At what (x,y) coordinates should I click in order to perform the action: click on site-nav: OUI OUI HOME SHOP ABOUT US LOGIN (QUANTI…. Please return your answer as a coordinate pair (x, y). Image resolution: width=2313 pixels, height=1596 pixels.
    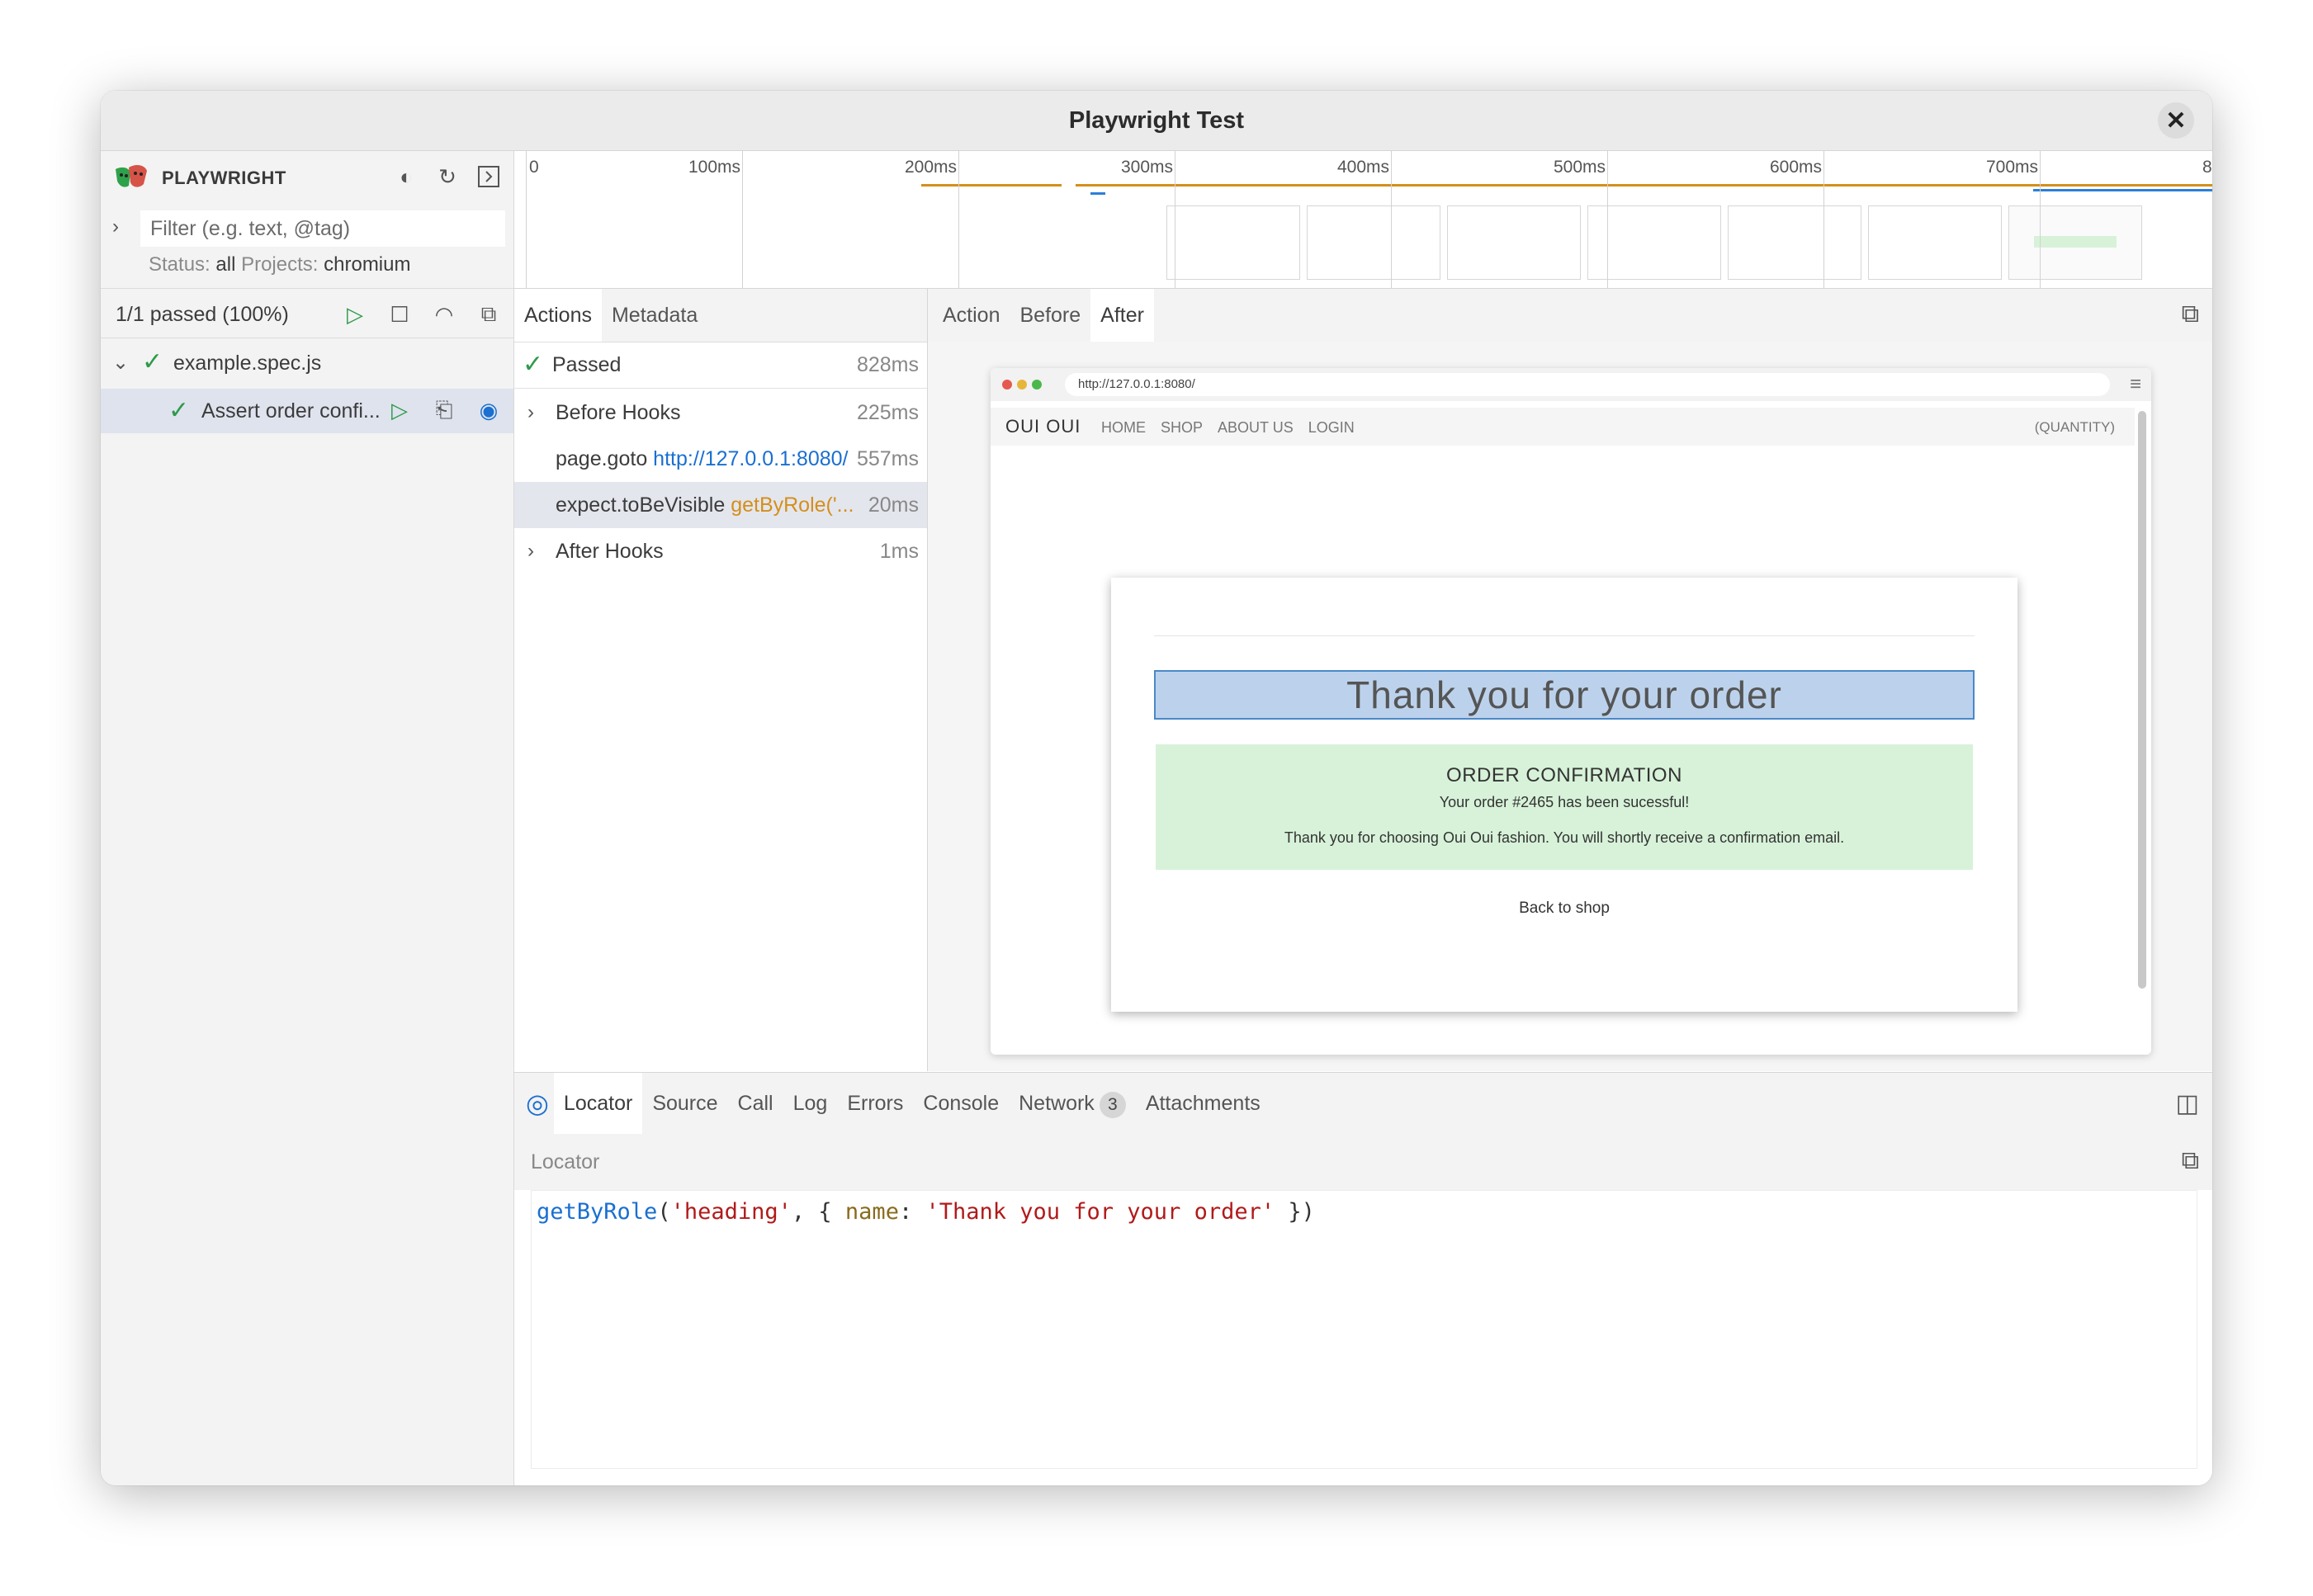
    Looking at the image, I should click on (1563, 427).